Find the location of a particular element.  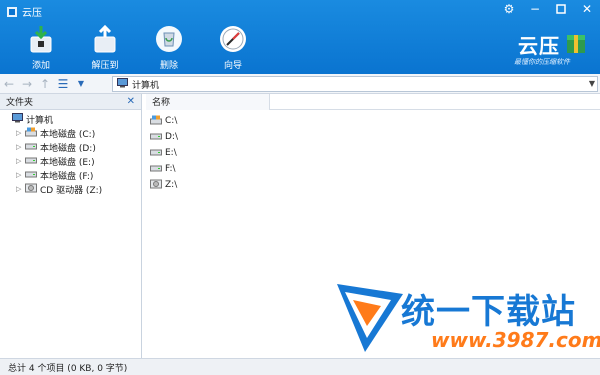

tree-label: 本地磁盘 (E:) is located at coordinates (67, 162).